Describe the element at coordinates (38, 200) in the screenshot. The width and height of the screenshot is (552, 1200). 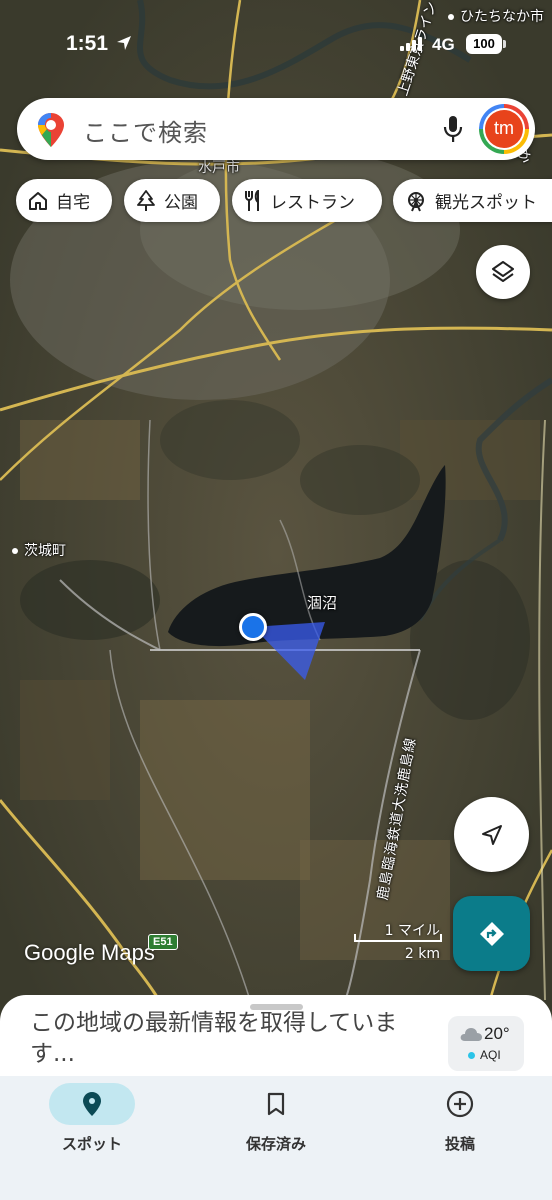
I see `home-icon` at that location.